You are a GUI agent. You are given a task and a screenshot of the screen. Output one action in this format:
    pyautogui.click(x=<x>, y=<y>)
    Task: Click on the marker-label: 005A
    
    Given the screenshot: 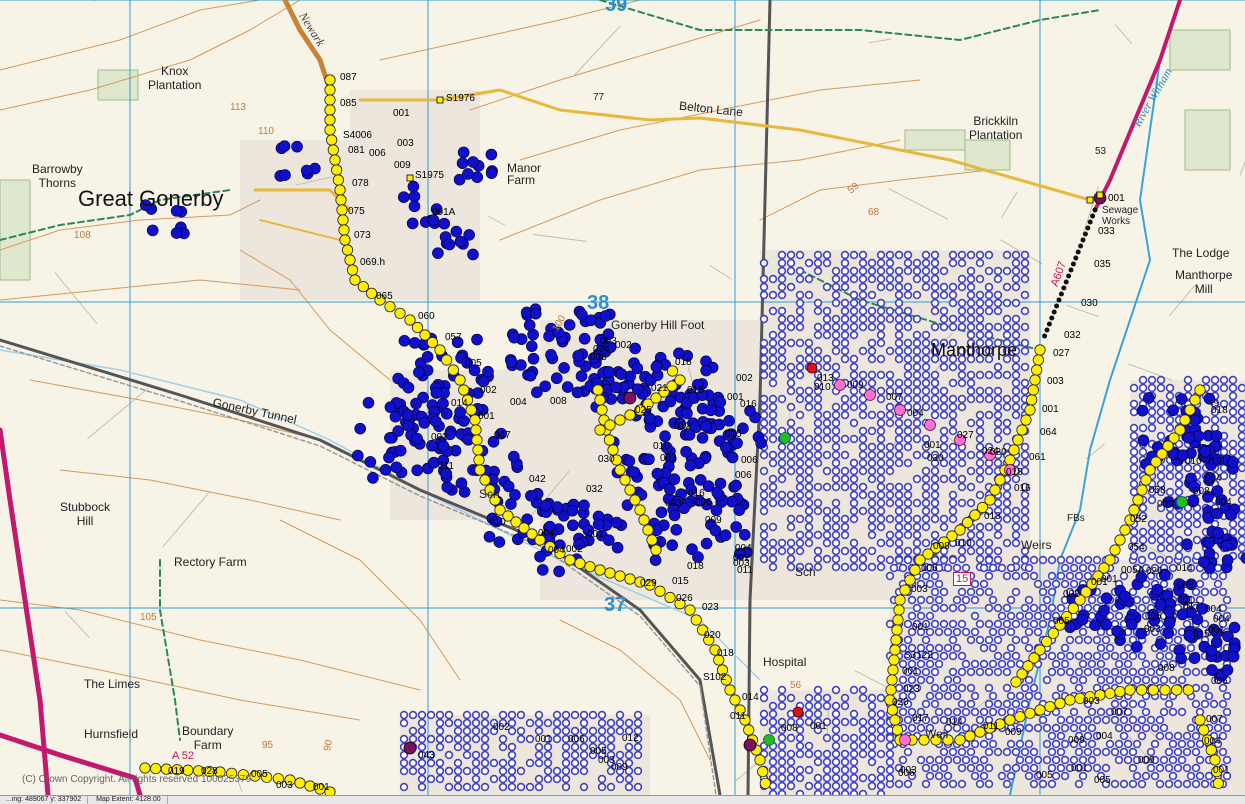 What is the action you would take?
    pyautogui.click(x=1132, y=570)
    